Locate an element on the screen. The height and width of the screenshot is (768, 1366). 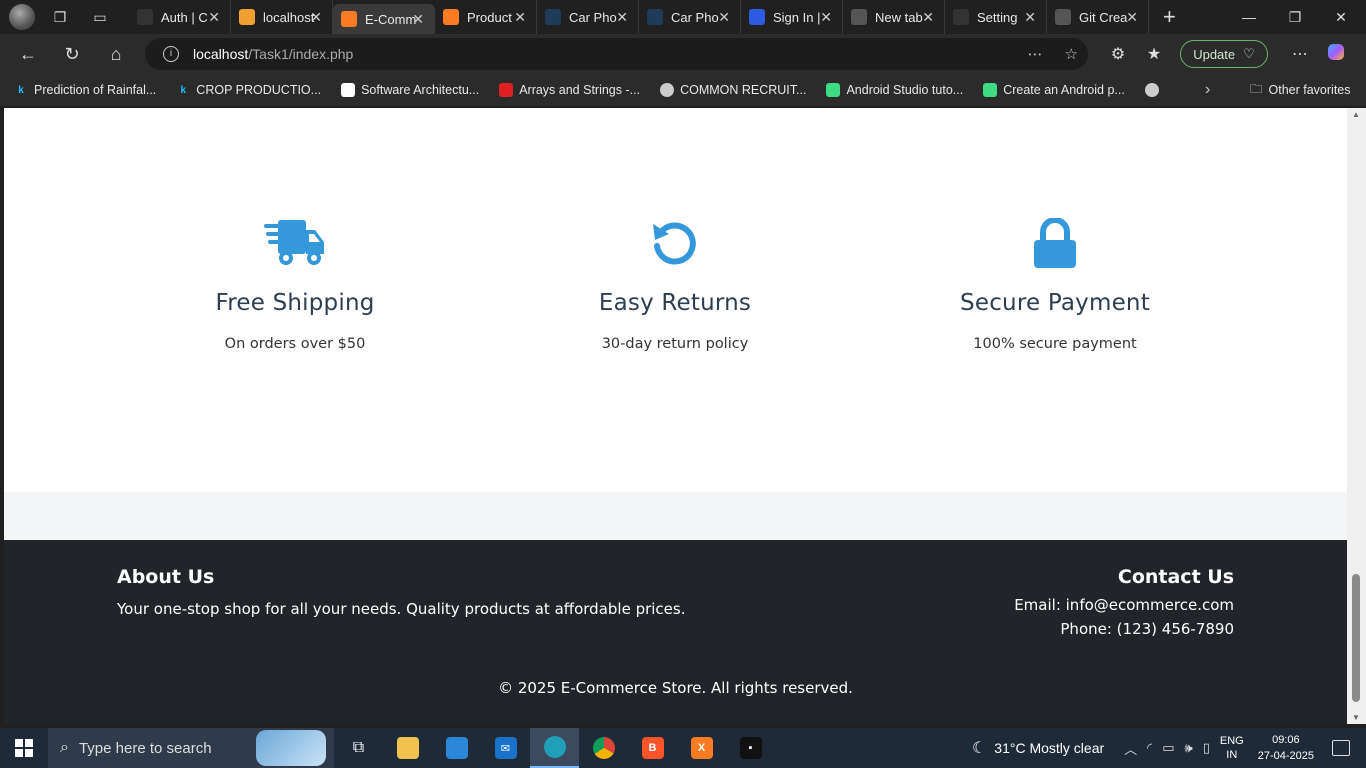
about-title: About Us is located at coordinates (166, 577).